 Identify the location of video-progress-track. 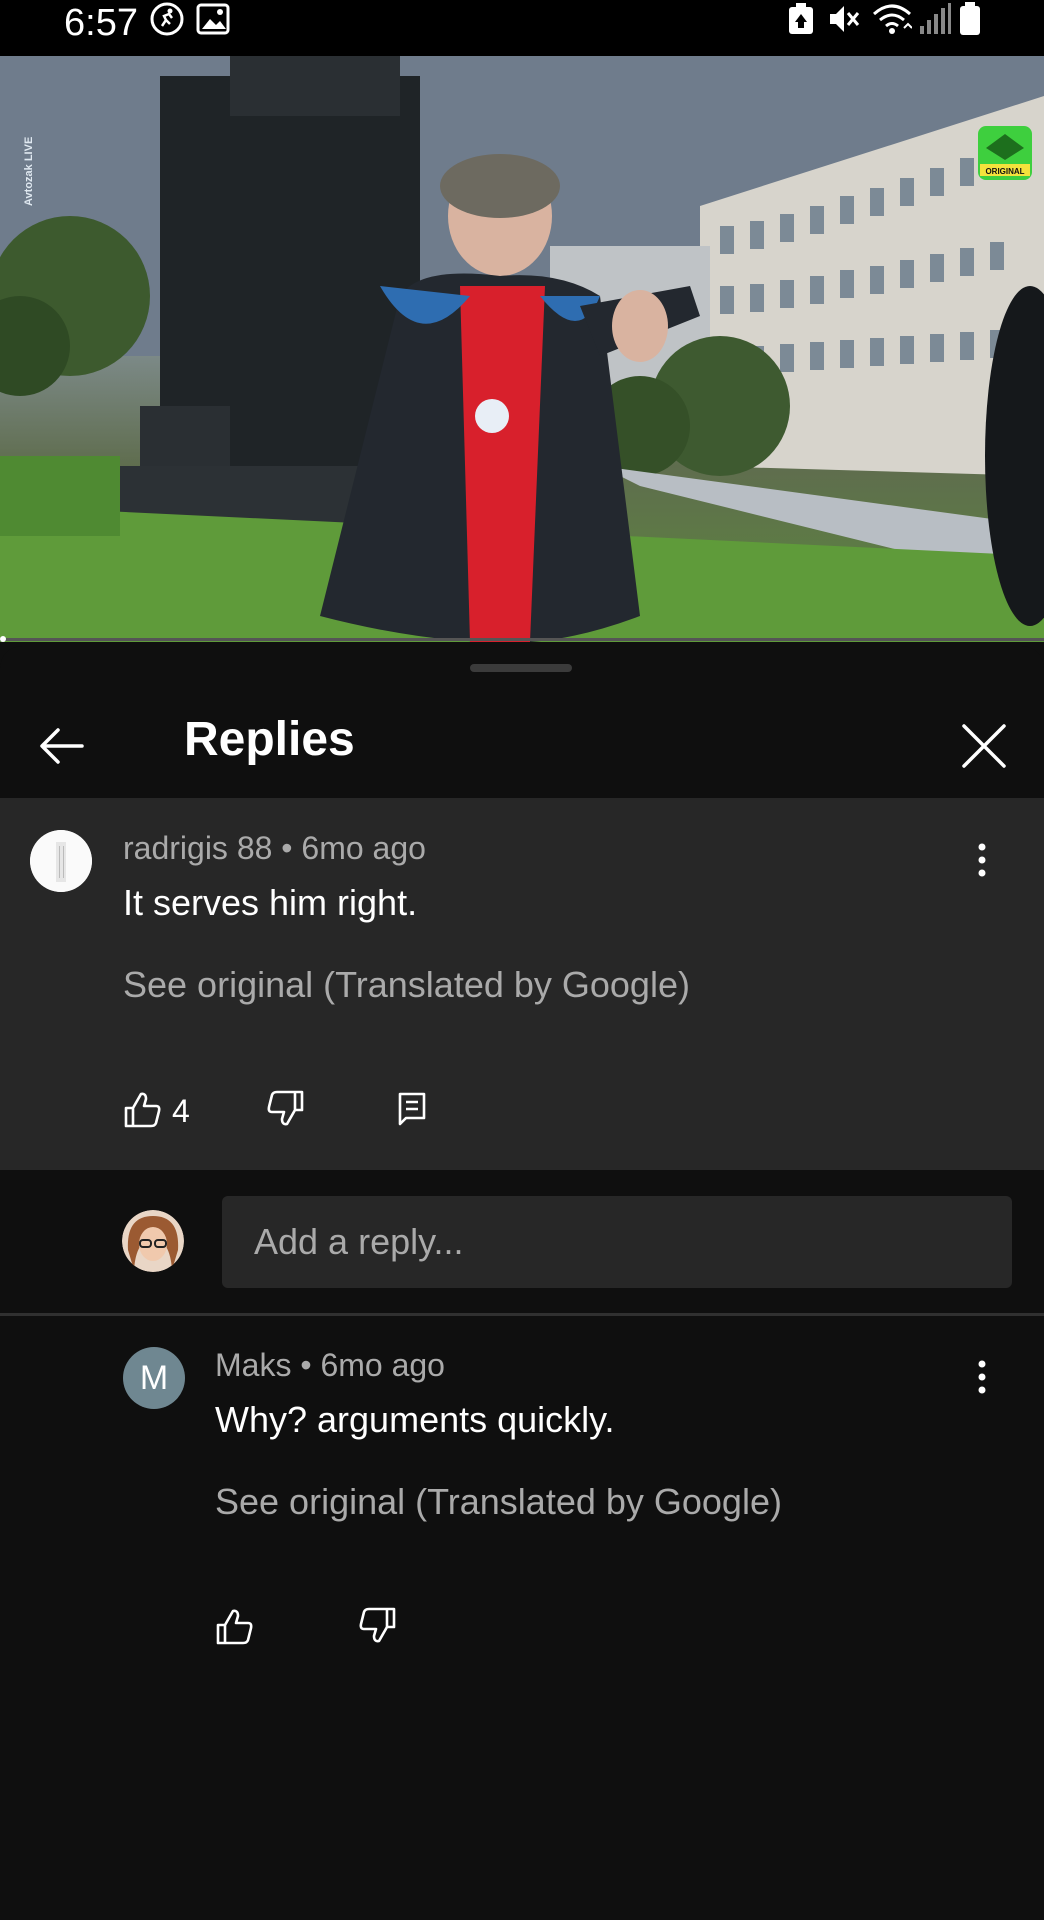
(522, 639).